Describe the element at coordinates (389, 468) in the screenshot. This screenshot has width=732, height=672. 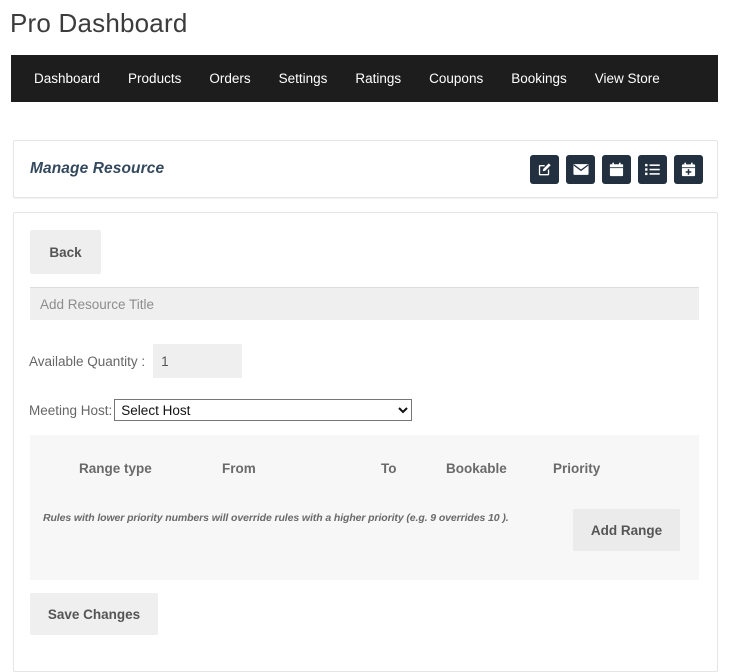
I see `column-header-to: To` at that location.